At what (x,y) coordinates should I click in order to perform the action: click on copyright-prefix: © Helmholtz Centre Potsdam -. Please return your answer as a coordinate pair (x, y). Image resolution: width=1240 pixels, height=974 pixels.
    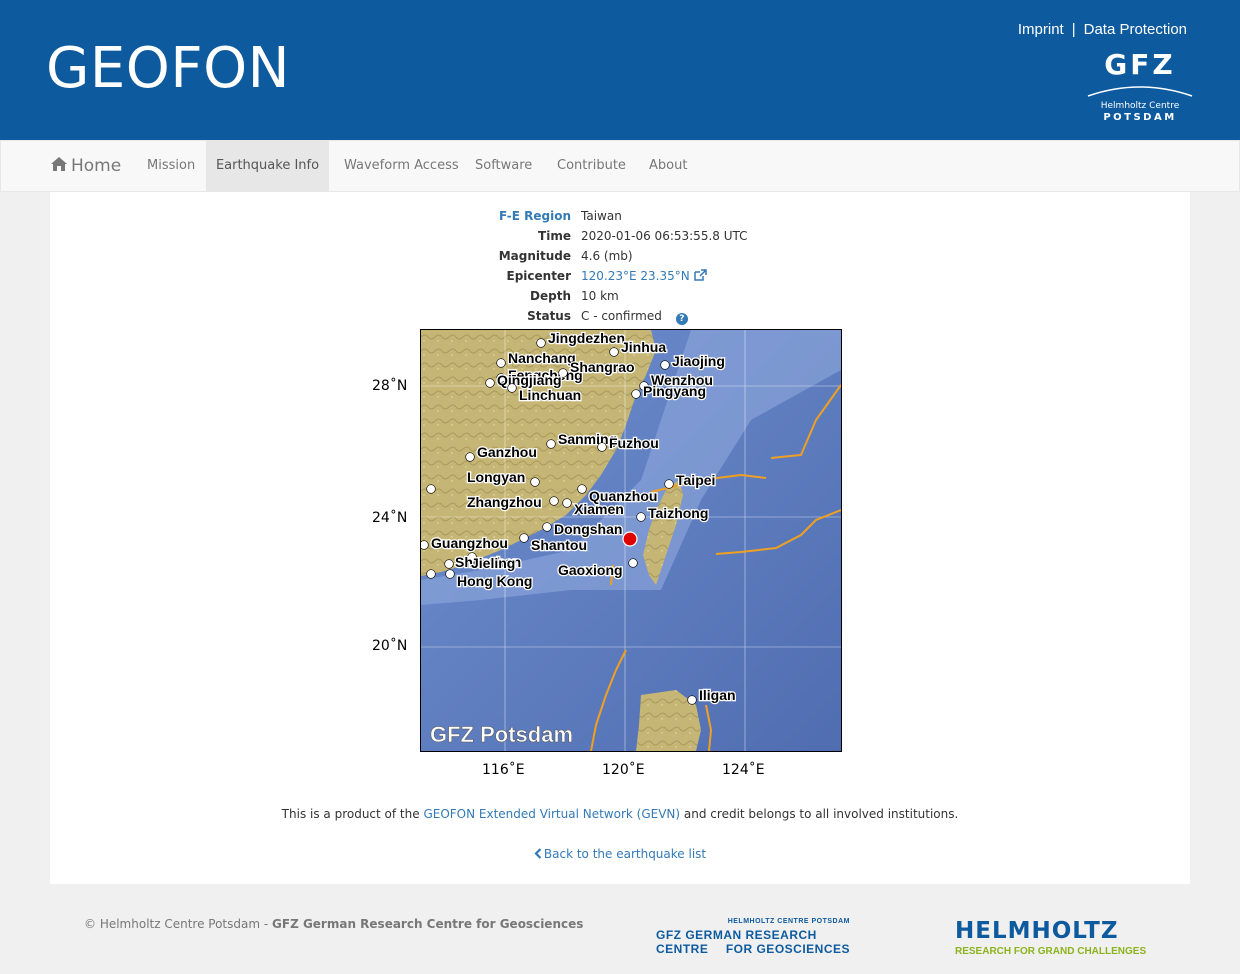
    Looking at the image, I should click on (178, 924).